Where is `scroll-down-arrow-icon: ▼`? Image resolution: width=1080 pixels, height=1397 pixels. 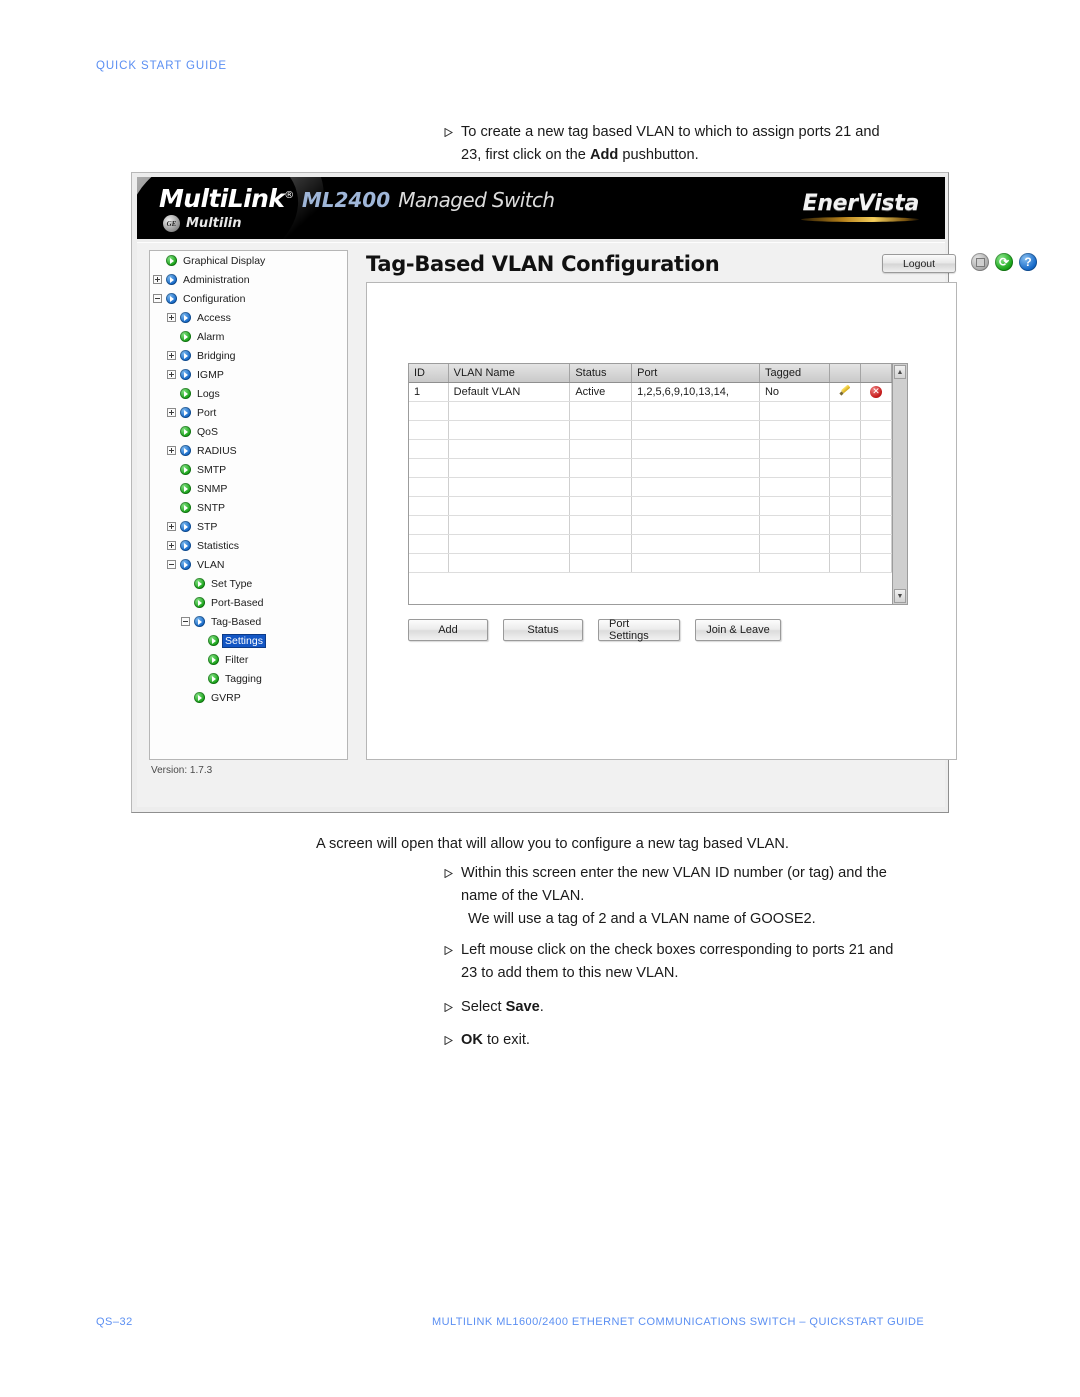
scroll-down-arrow-icon: ▼ is located at coordinates (900, 596).